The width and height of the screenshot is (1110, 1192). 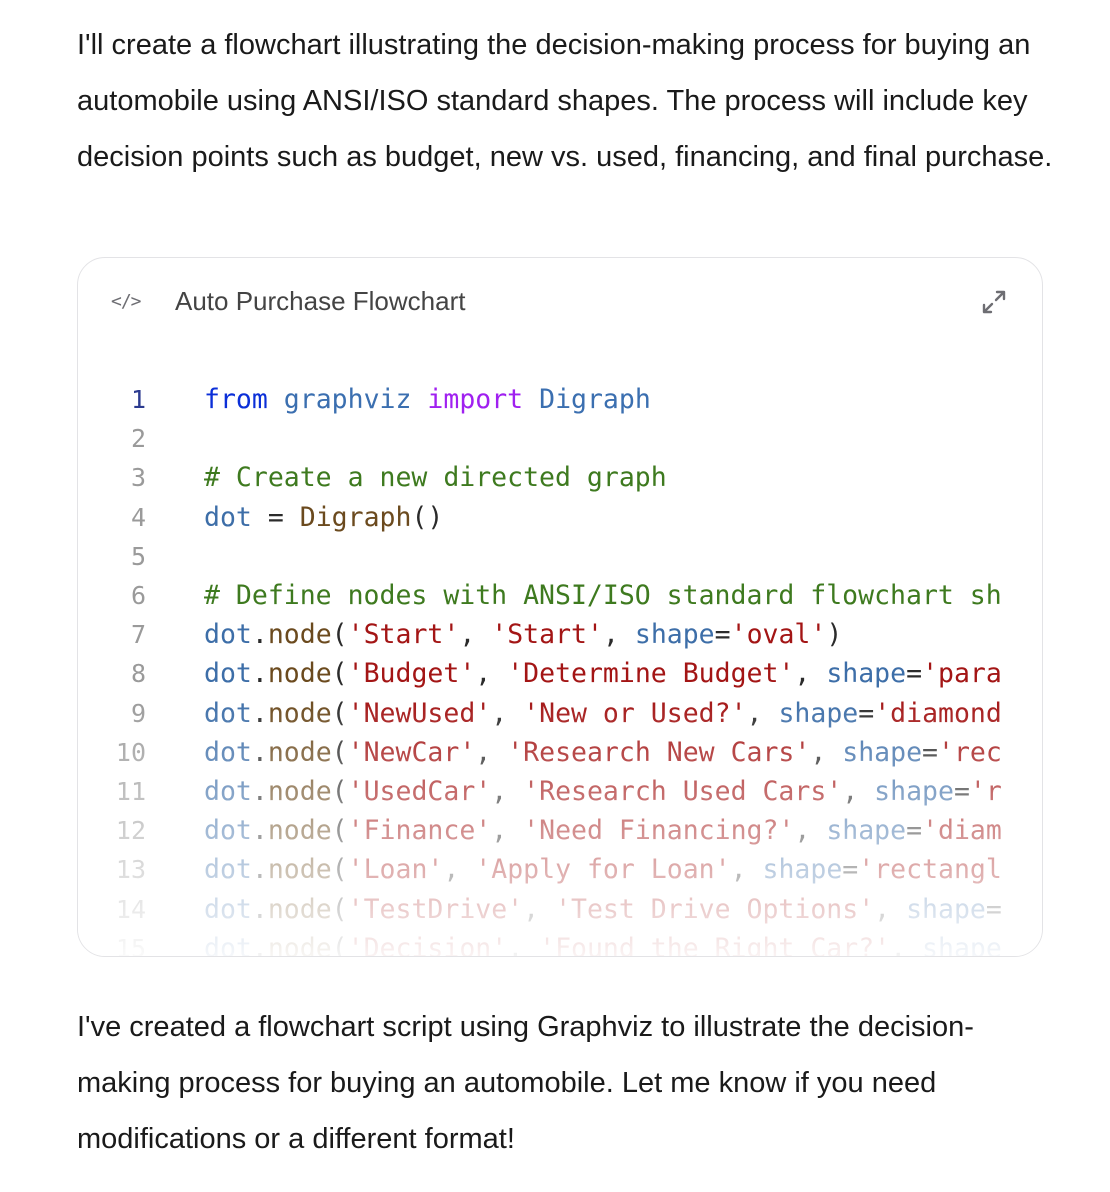 I want to click on code-token: 'New or Used?', so click(x=635, y=713).